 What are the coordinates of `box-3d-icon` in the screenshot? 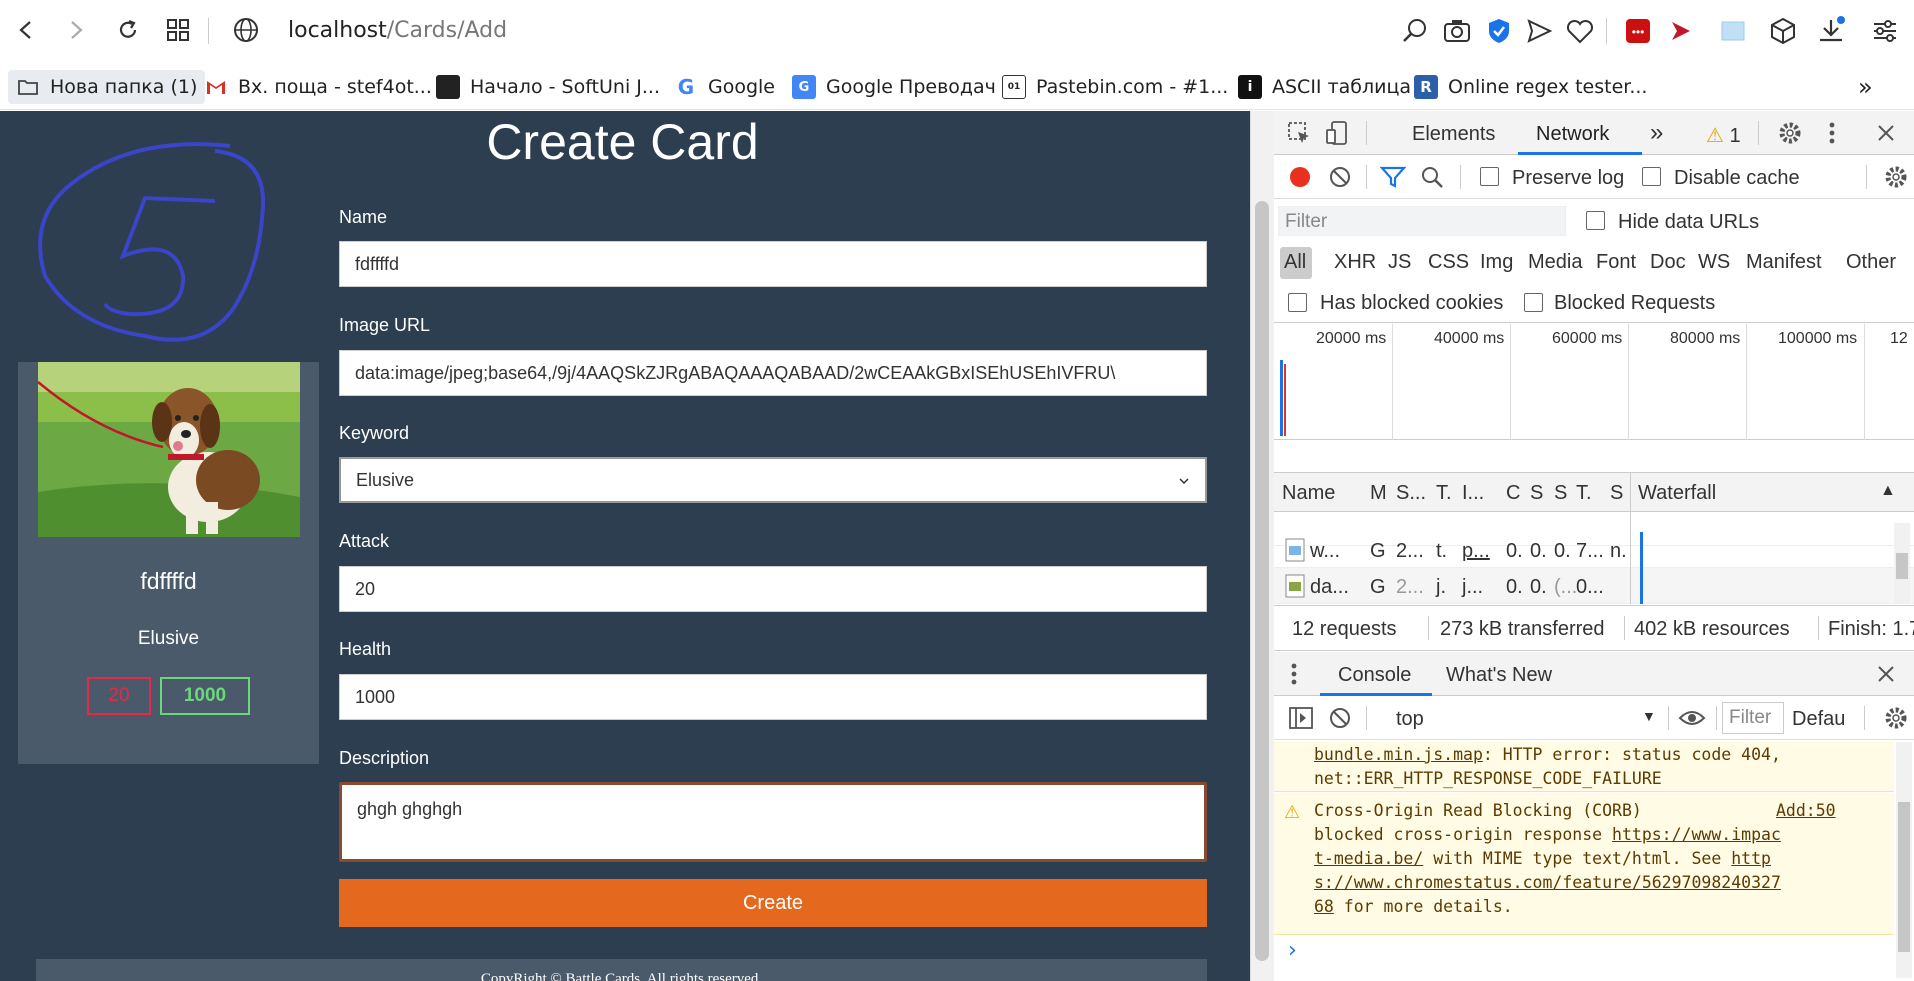 It's located at (1783, 31).